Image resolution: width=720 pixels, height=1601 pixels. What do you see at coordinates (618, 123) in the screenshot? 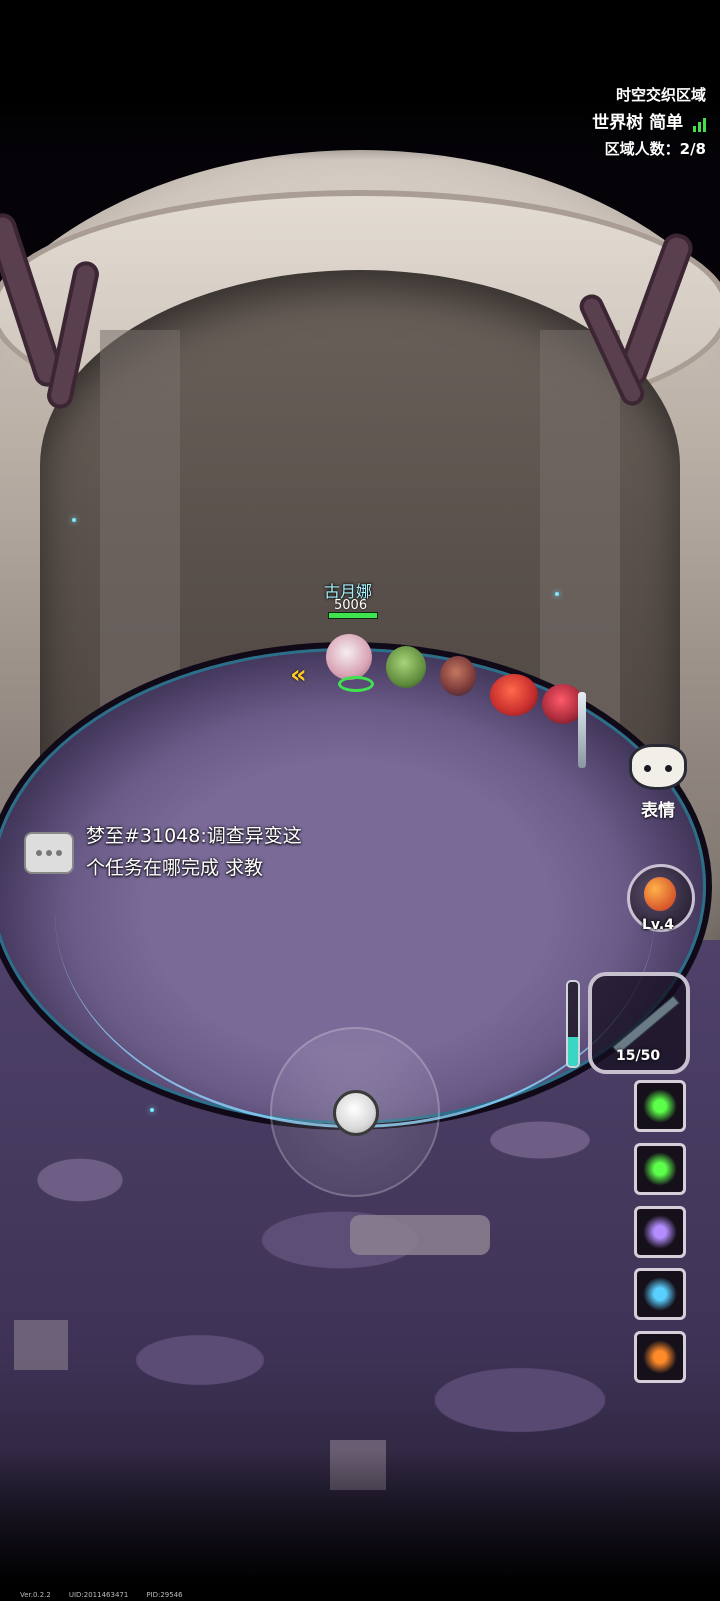
I see `map-name: 世界树` at bounding box center [618, 123].